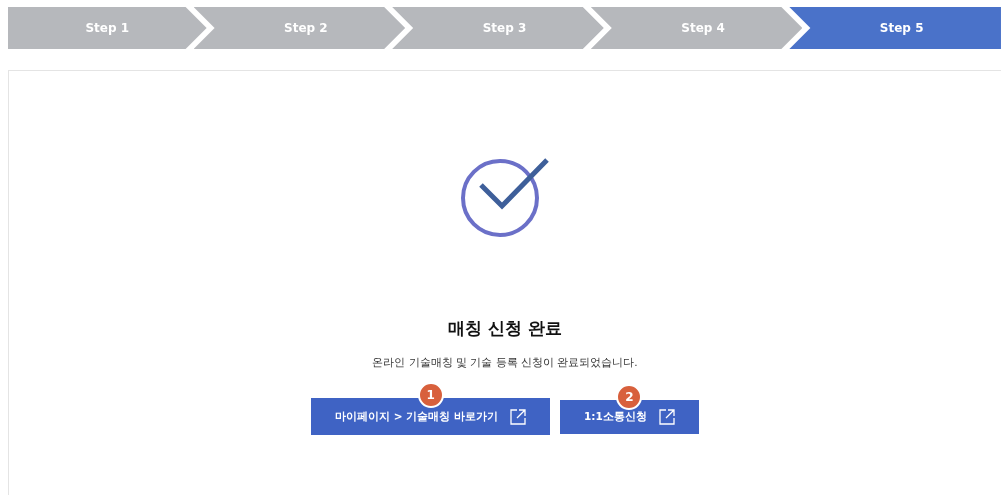 The image size is (1001, 495). Describe the element at coordinates (505, 328) in the screenshot. I see `result-title: 매칭 신청 완료` at that location.